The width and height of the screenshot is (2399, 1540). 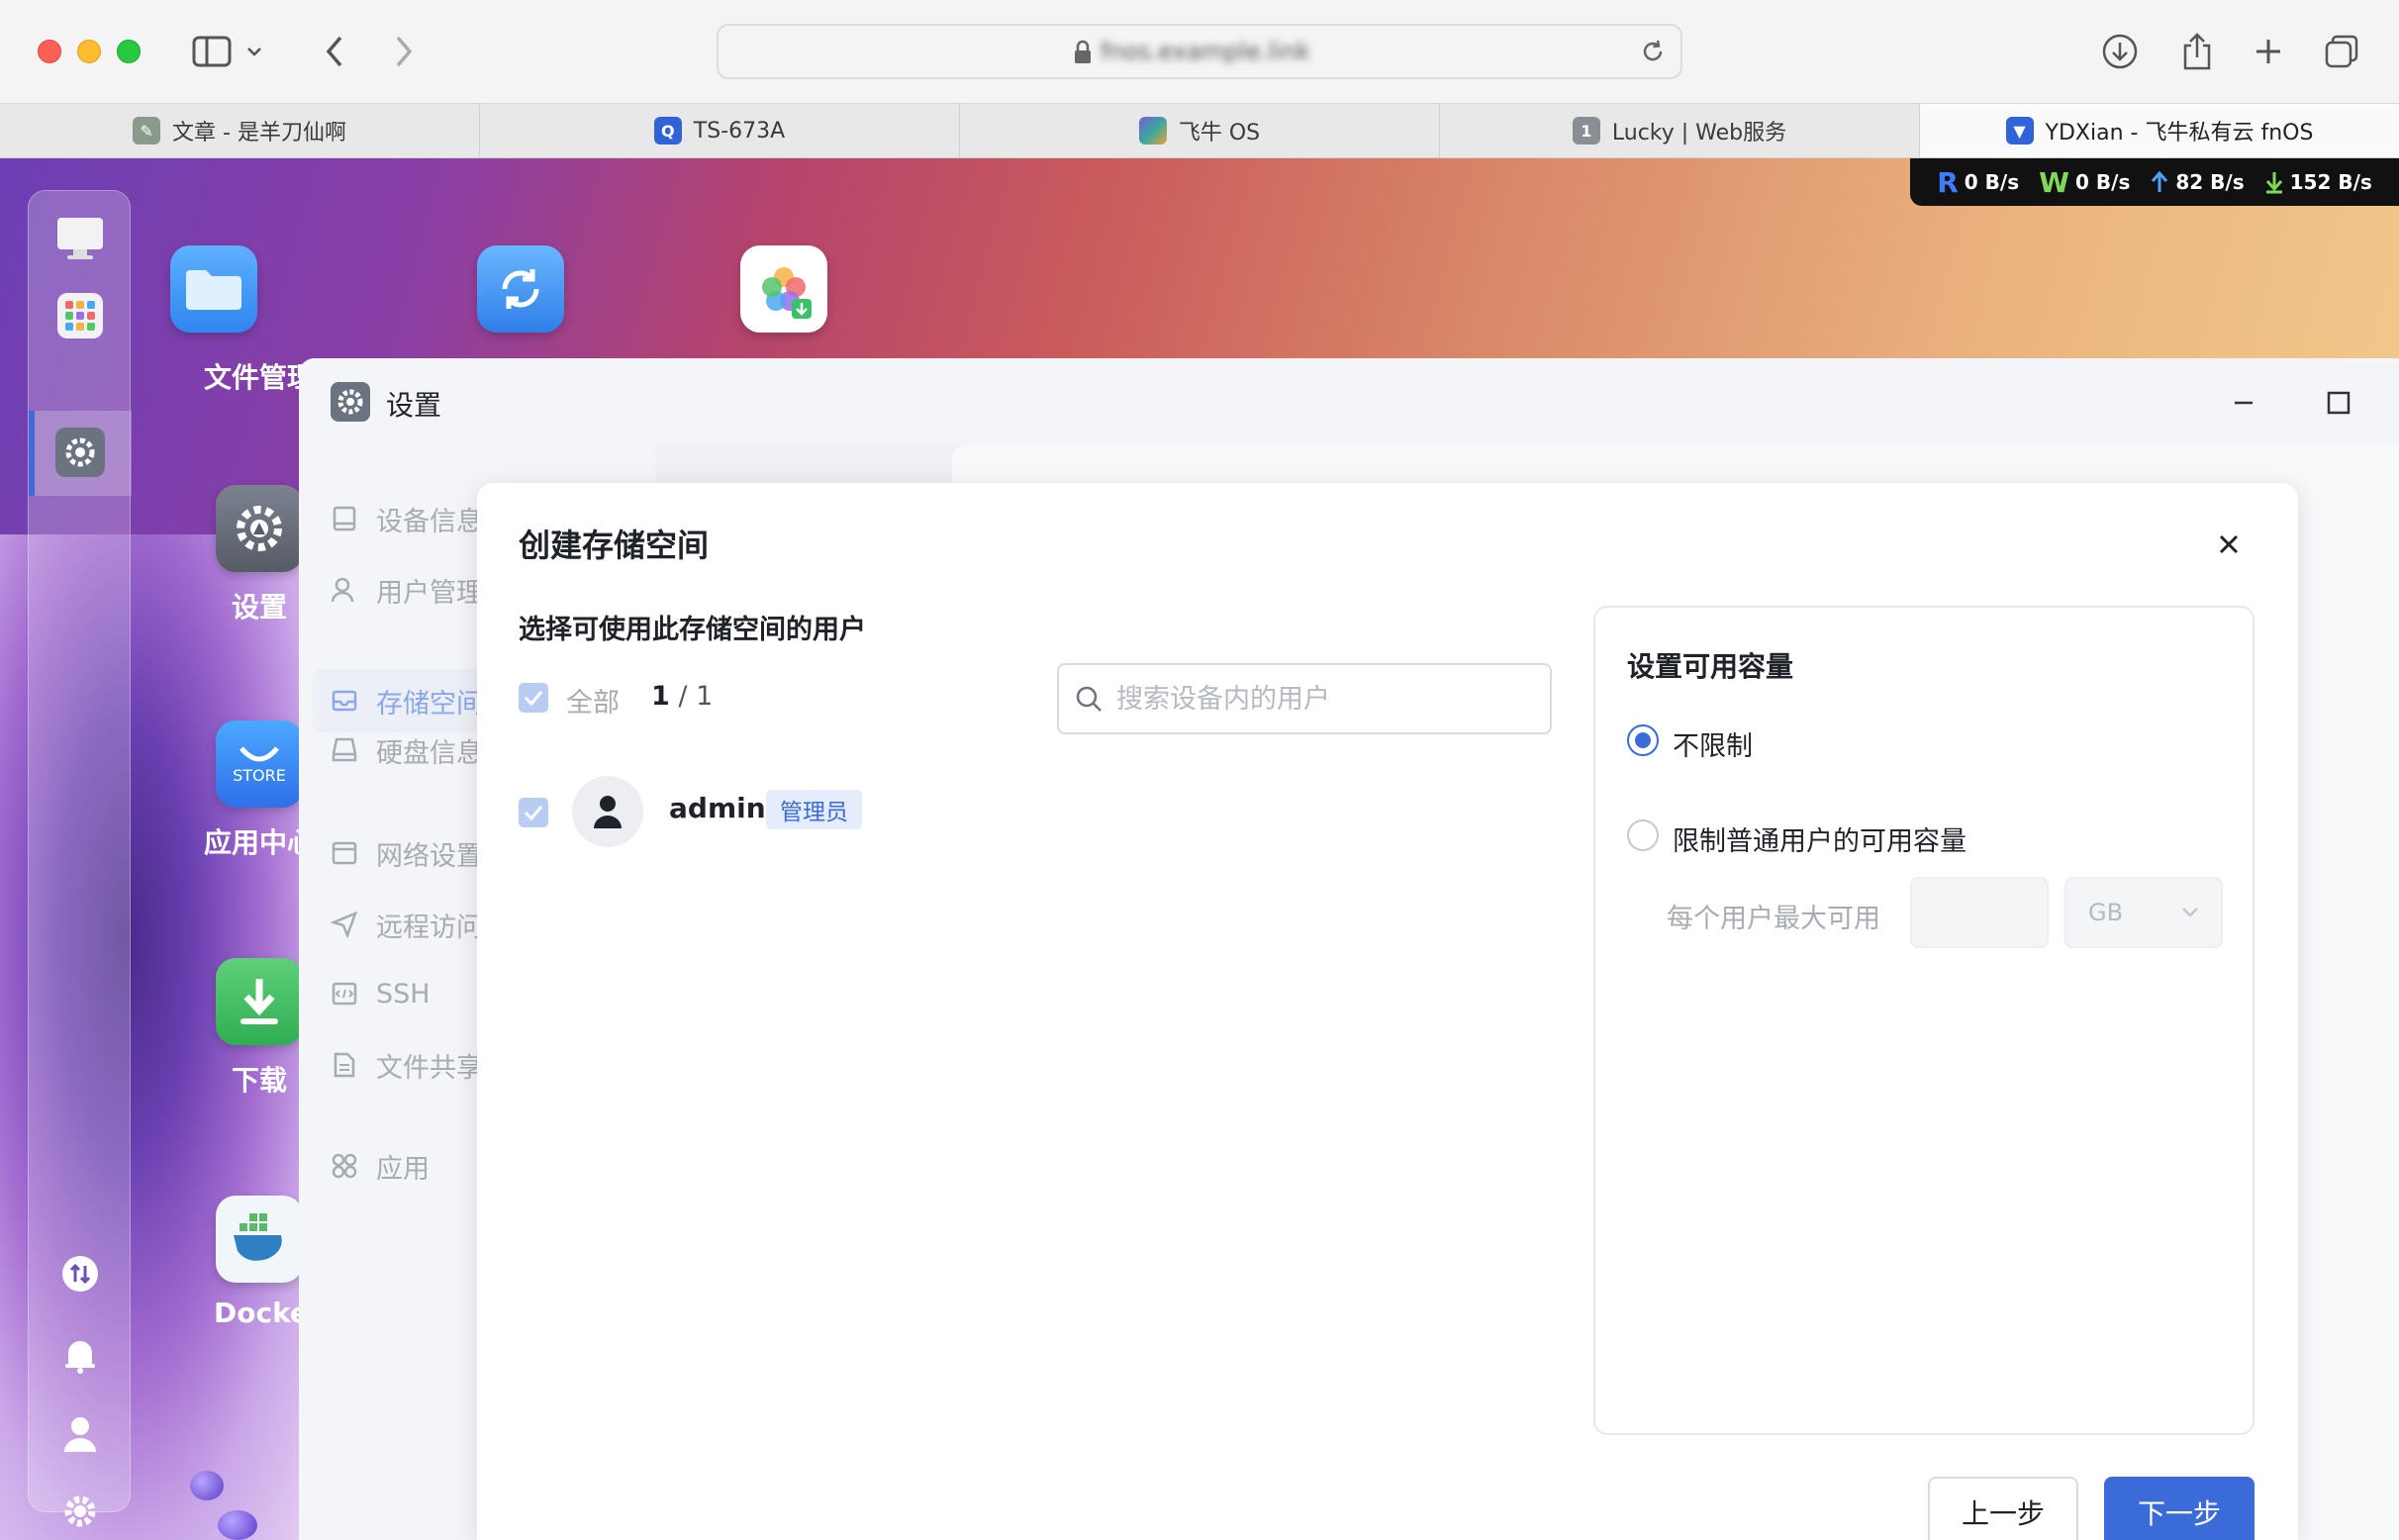 I want to click on photos-icon, so click(x=784, y=289).